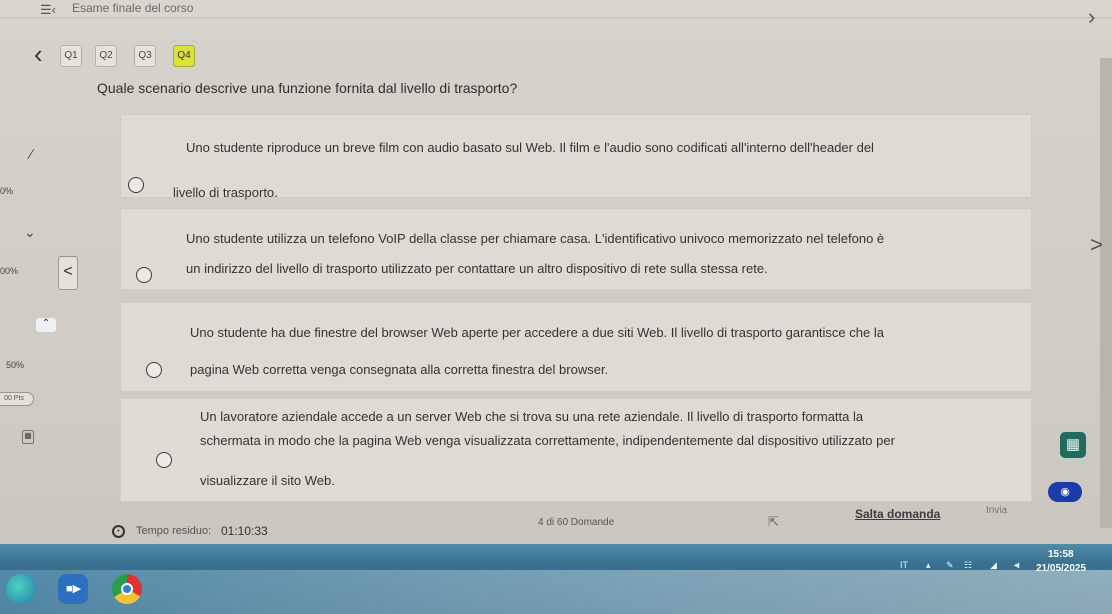 The height and width of the screenshot is (614, 1112). Describe the element at coordinates (14, 398) in the screenshot. I see `side-pill-label: 00 Pts` at that location.